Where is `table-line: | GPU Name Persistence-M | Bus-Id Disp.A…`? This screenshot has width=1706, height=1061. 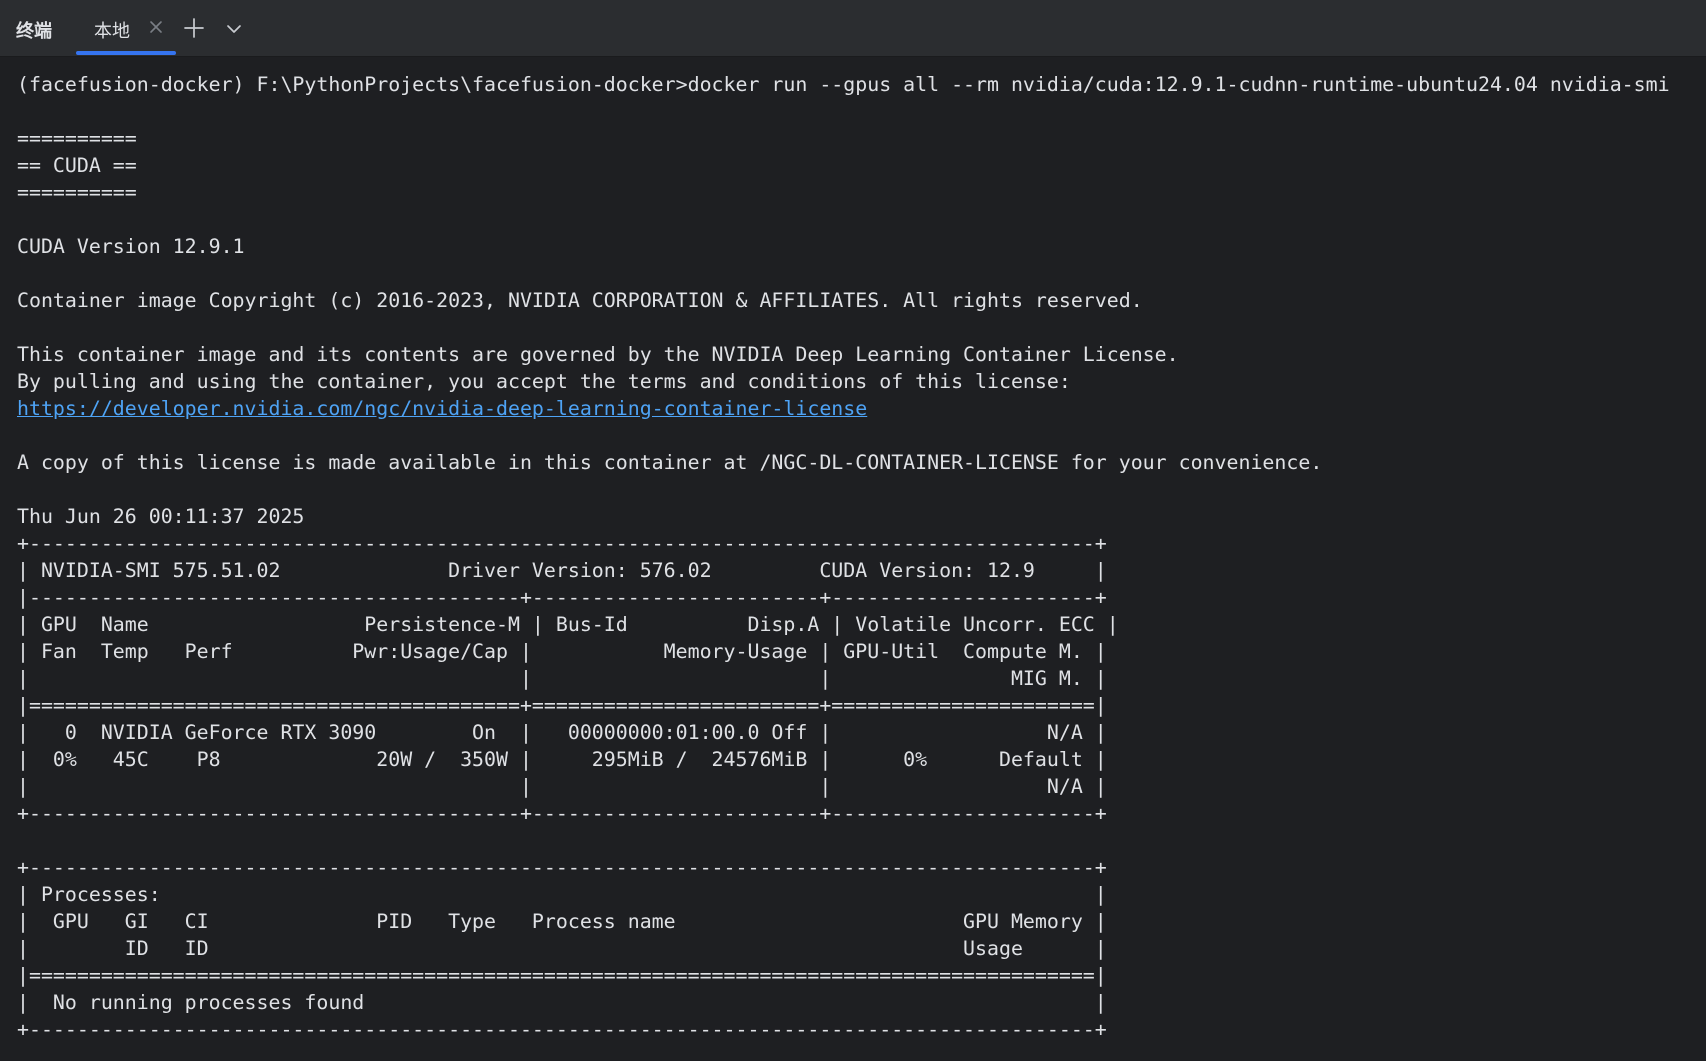
table-line: | GPU Name Persistence-M | Bus-Id Disp.A… is located at coordinates (568, 624).